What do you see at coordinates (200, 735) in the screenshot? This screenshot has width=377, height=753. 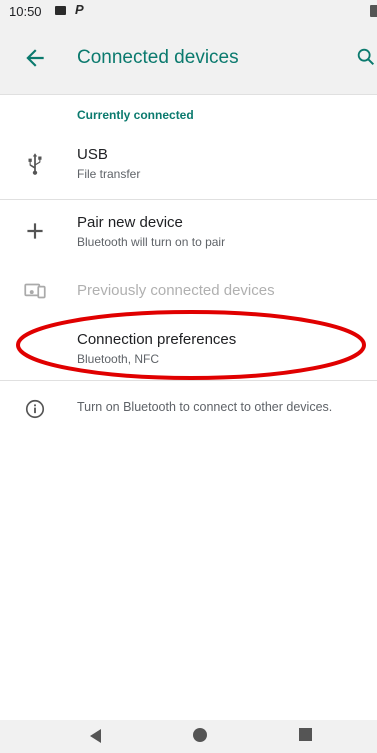 I see `nav-home-icon` at bounding box center [200, 735].